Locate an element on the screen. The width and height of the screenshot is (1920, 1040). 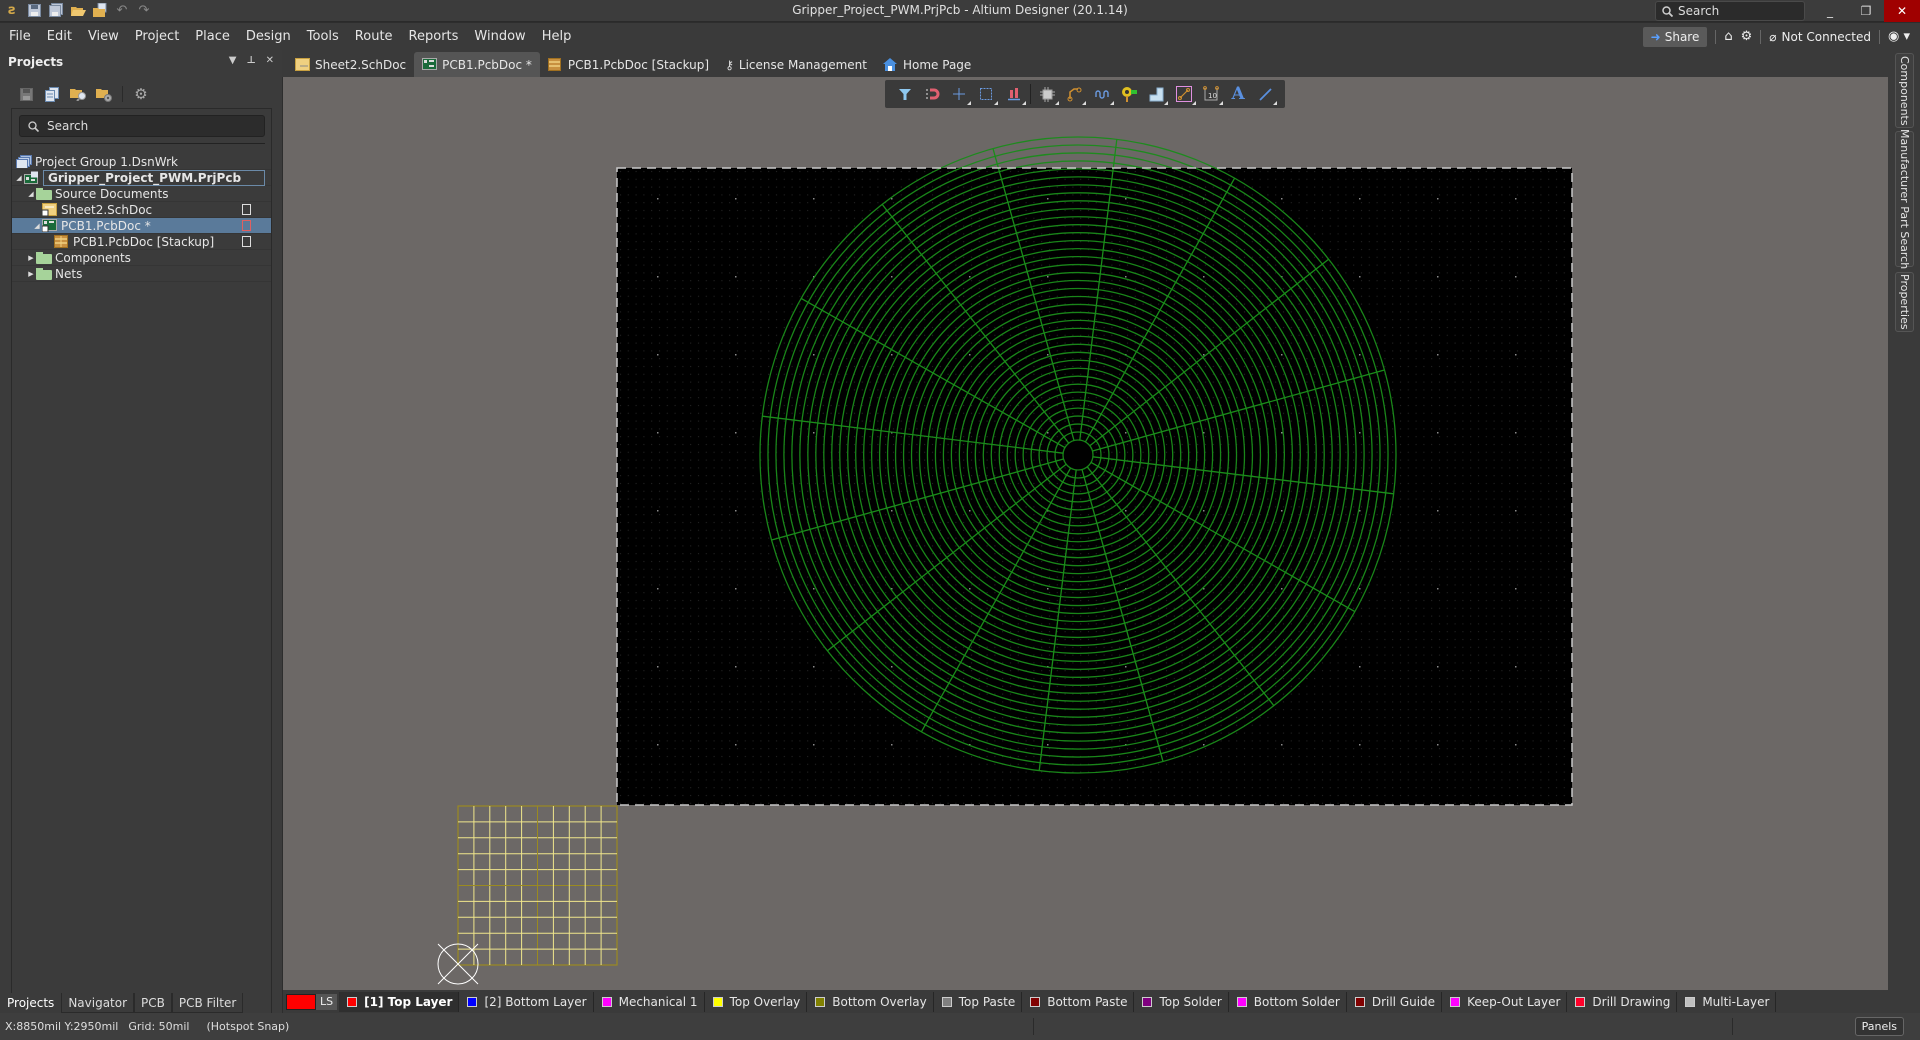
tab-pcb-filter: PCB Filter is located at coordinates (207, 1003).